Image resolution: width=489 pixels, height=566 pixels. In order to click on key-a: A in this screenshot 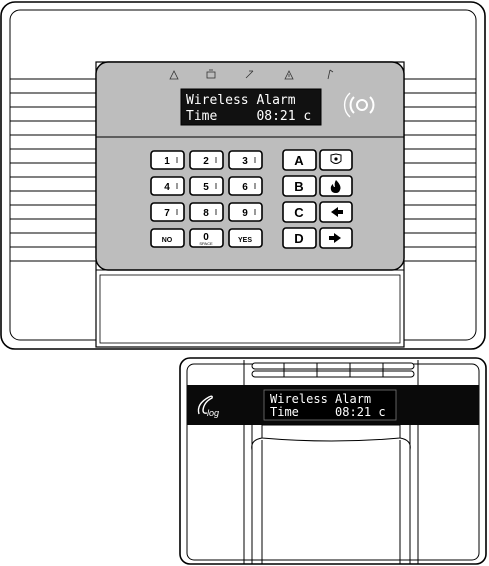, I will do `click(299, 160)`.